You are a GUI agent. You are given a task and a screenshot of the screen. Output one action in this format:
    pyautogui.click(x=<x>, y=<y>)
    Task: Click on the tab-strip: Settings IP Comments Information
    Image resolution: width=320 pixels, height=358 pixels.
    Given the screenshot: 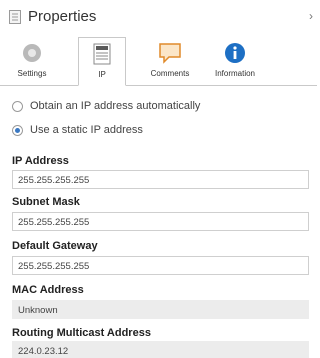 What is the action you would take?
    pyautogui.click(x=158, y=61)
    